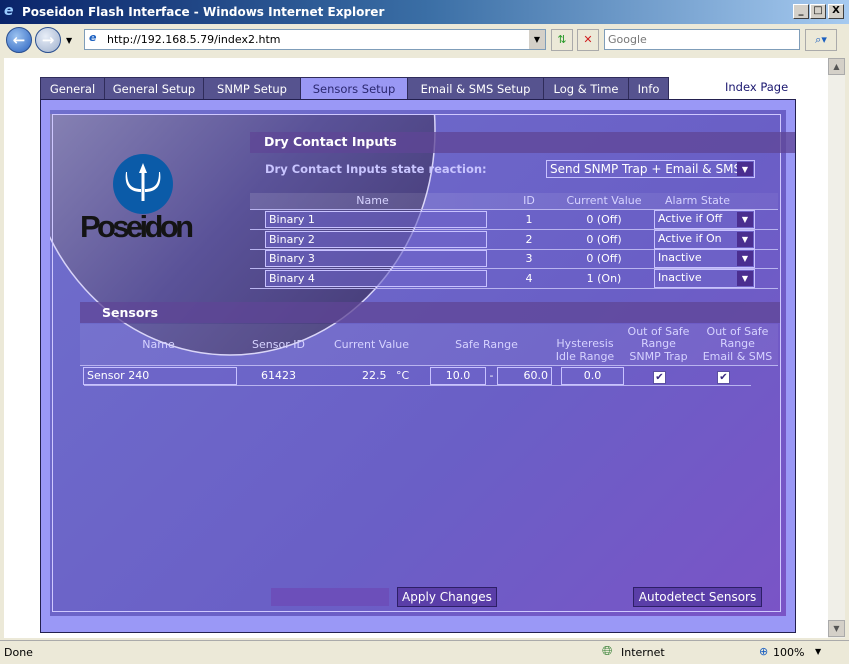  What do you see at coordinates (458, 376) in the screenshot?
I see `safe-range-min-input: 10.0` at bounding box center [458, 376].